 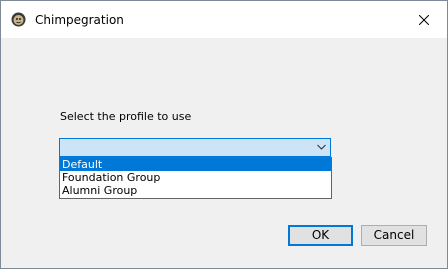 I want to click on close-icon, so click(x=424, y=19).